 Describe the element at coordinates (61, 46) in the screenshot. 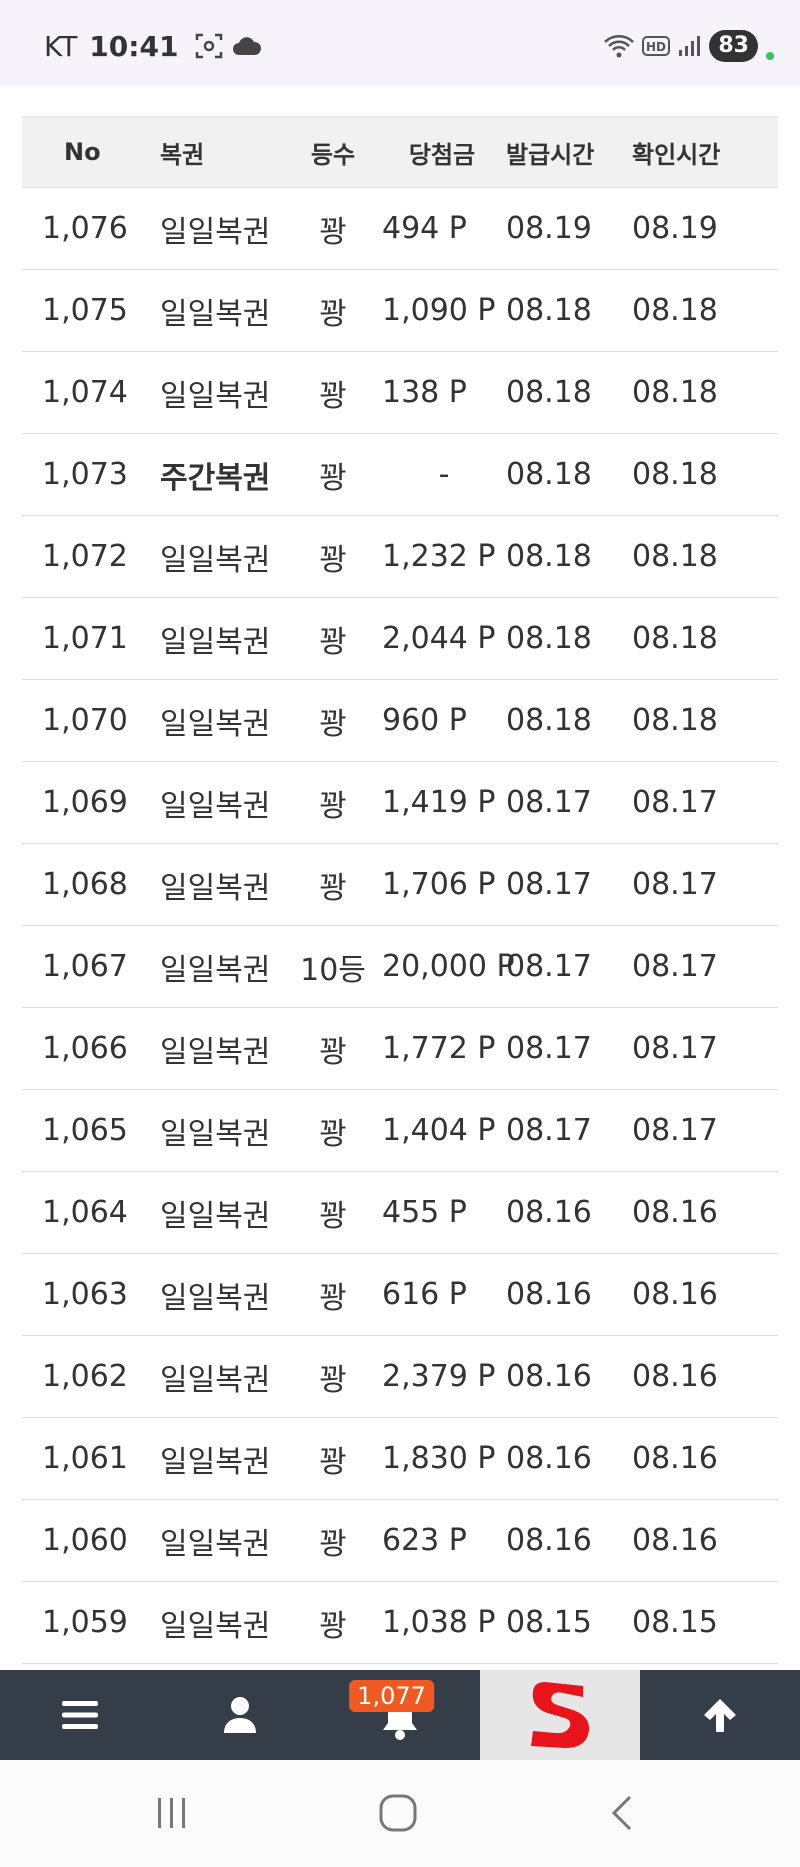

I see `carrier-label: KT` at that location.